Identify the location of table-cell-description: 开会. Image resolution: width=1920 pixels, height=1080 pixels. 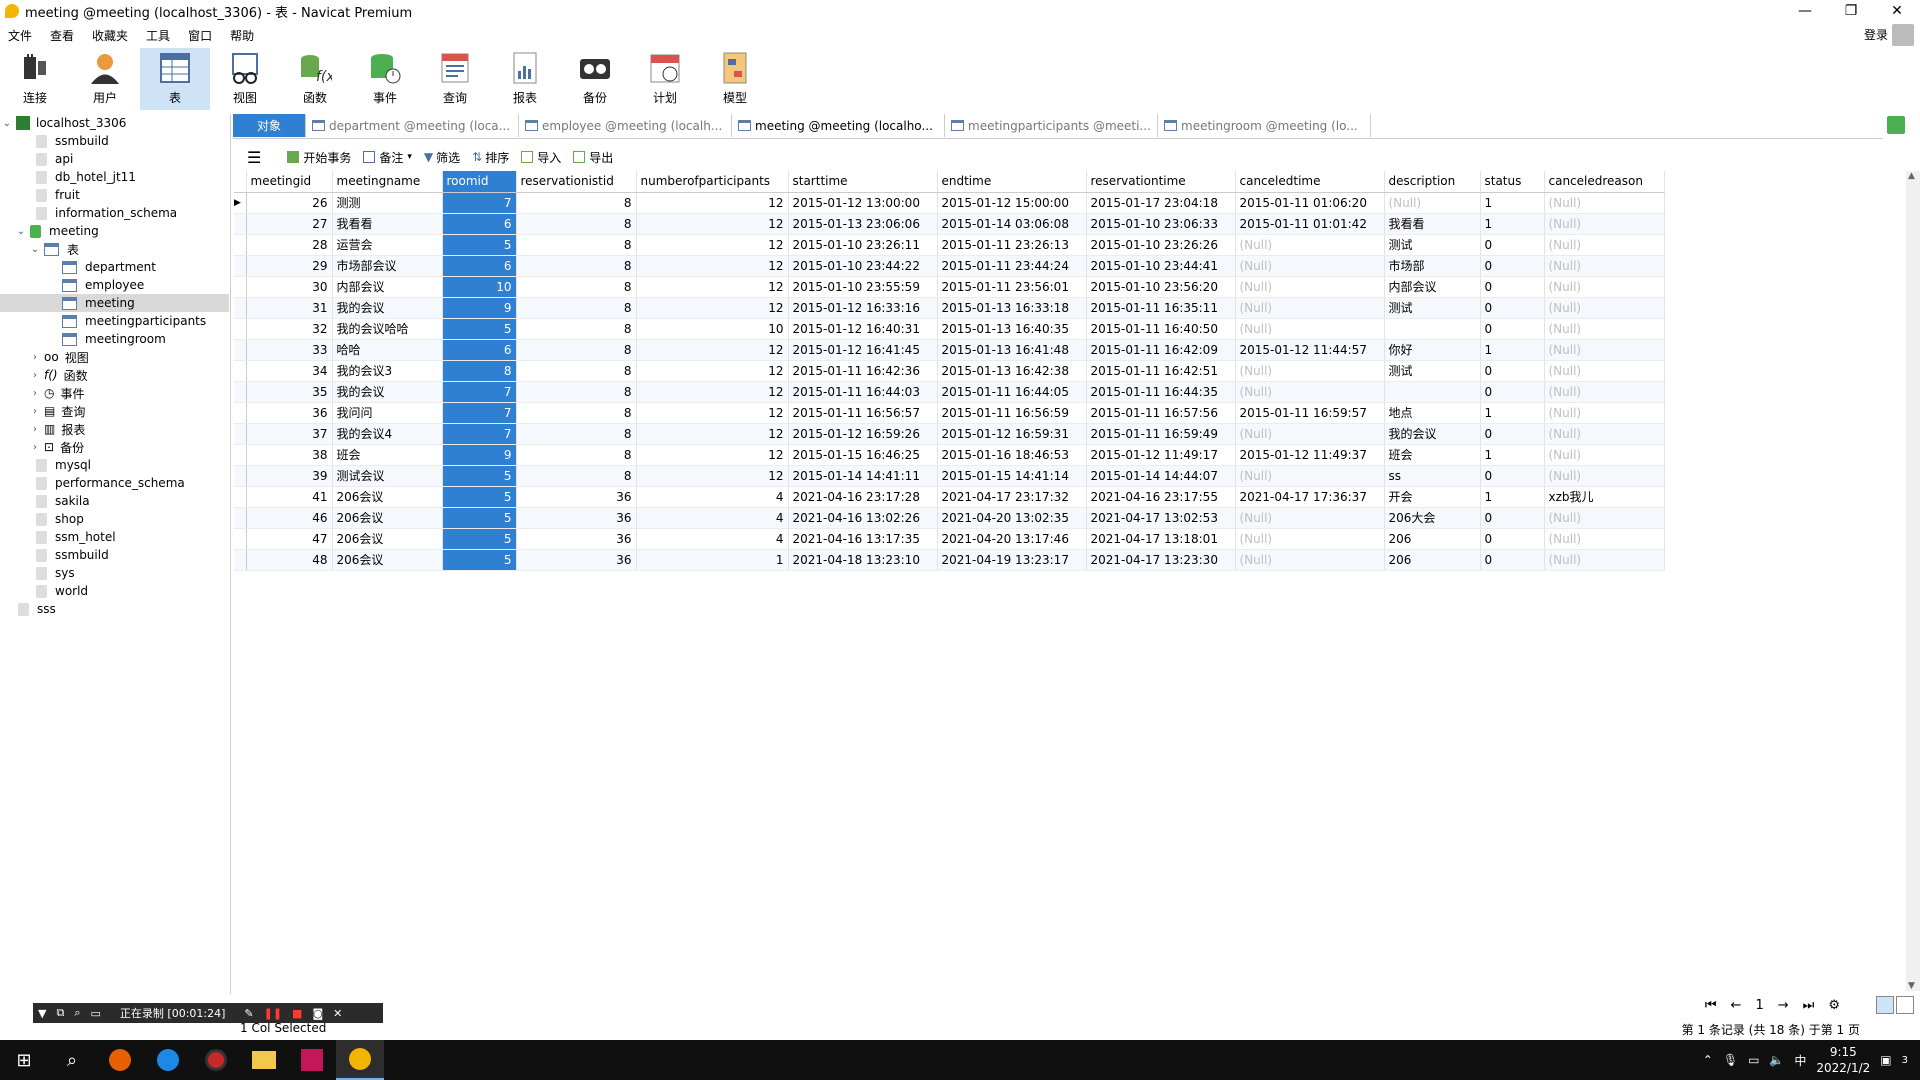
(1432, 497).